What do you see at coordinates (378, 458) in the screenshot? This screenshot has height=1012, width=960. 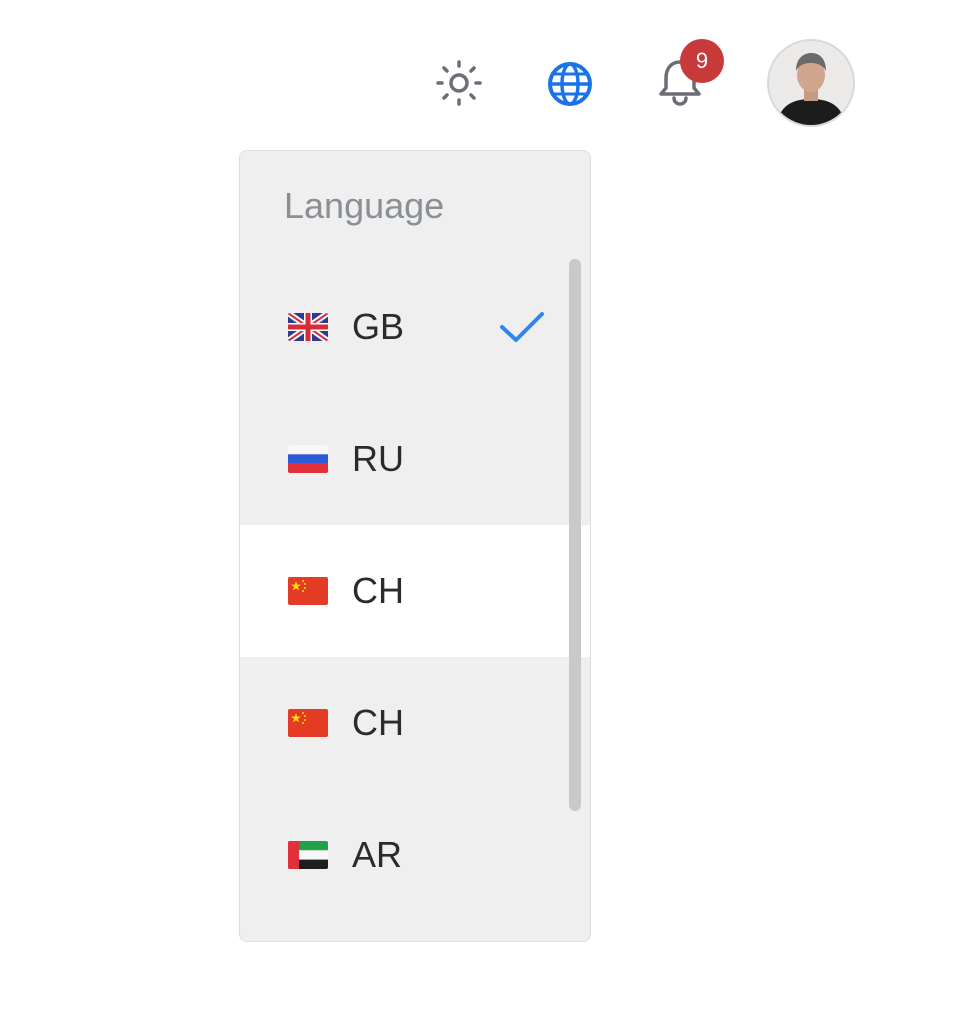 I see `language-label: RU` at bounding box center [378, 458].